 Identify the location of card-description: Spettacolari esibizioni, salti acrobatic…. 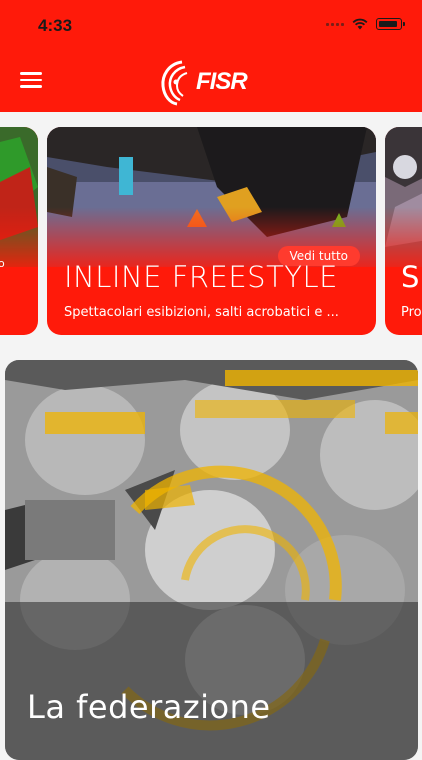
(201, 312).